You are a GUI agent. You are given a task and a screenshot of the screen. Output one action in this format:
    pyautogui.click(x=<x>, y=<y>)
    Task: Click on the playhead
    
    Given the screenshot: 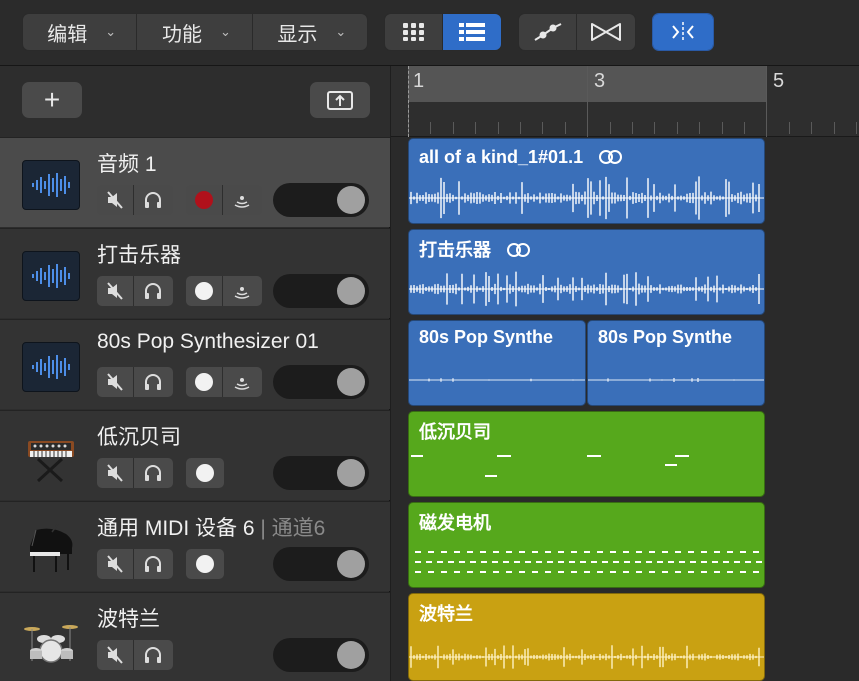 What is the action you would take?
    pyautogui.click(x=408, y=101)
    